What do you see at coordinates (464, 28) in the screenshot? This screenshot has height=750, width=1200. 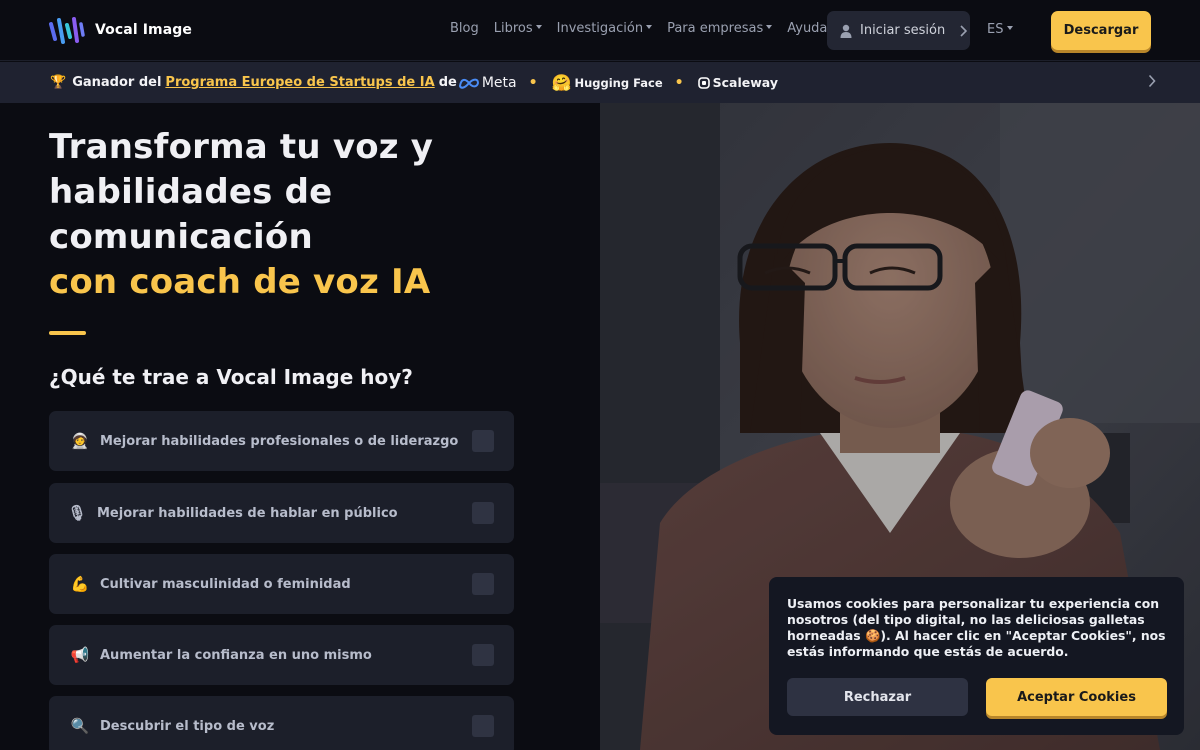 I see `nav-link-blog: Blog` at bounding box center [464, 28].